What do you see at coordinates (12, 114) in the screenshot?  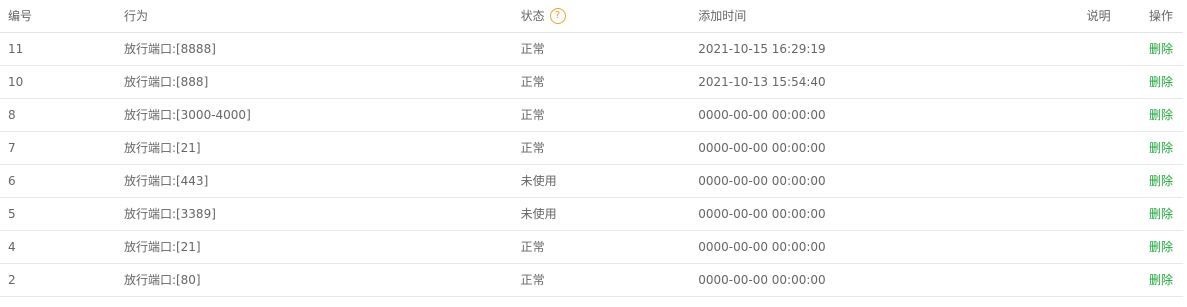 I see `cell-id: 8` at bounding box center [12, 114].